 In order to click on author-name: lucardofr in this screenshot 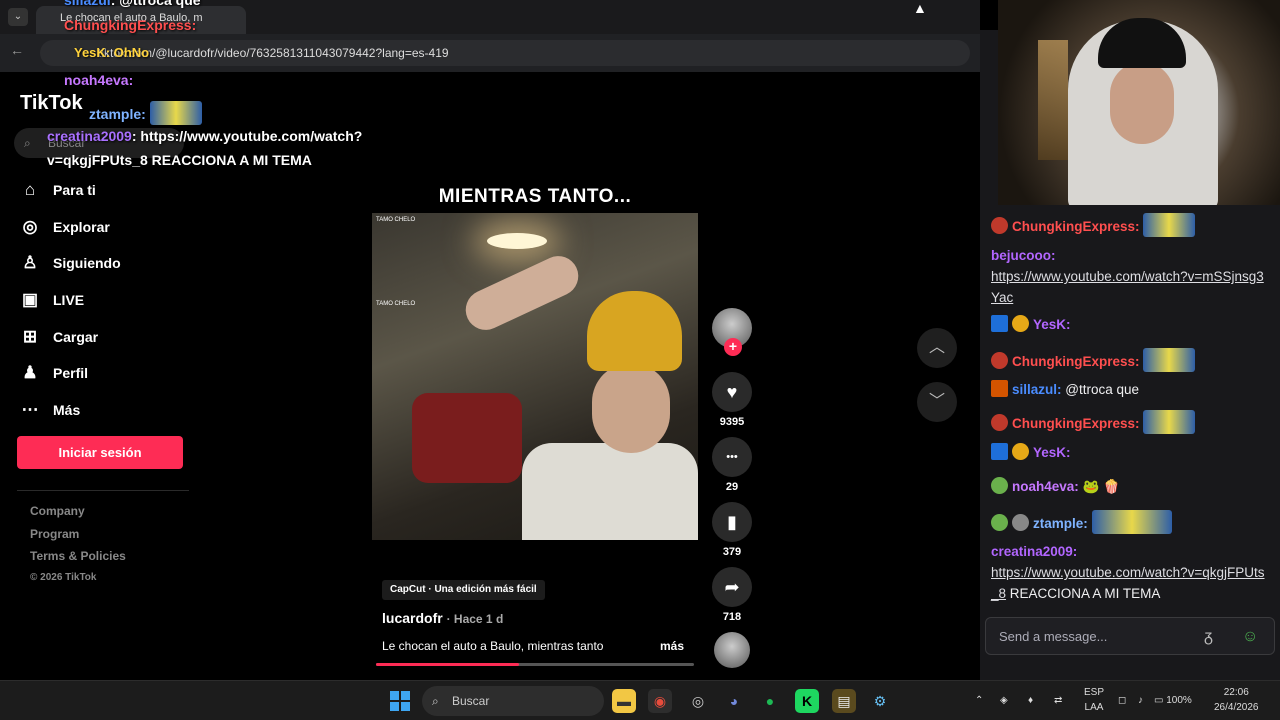, I will do `click(412, 618)`.